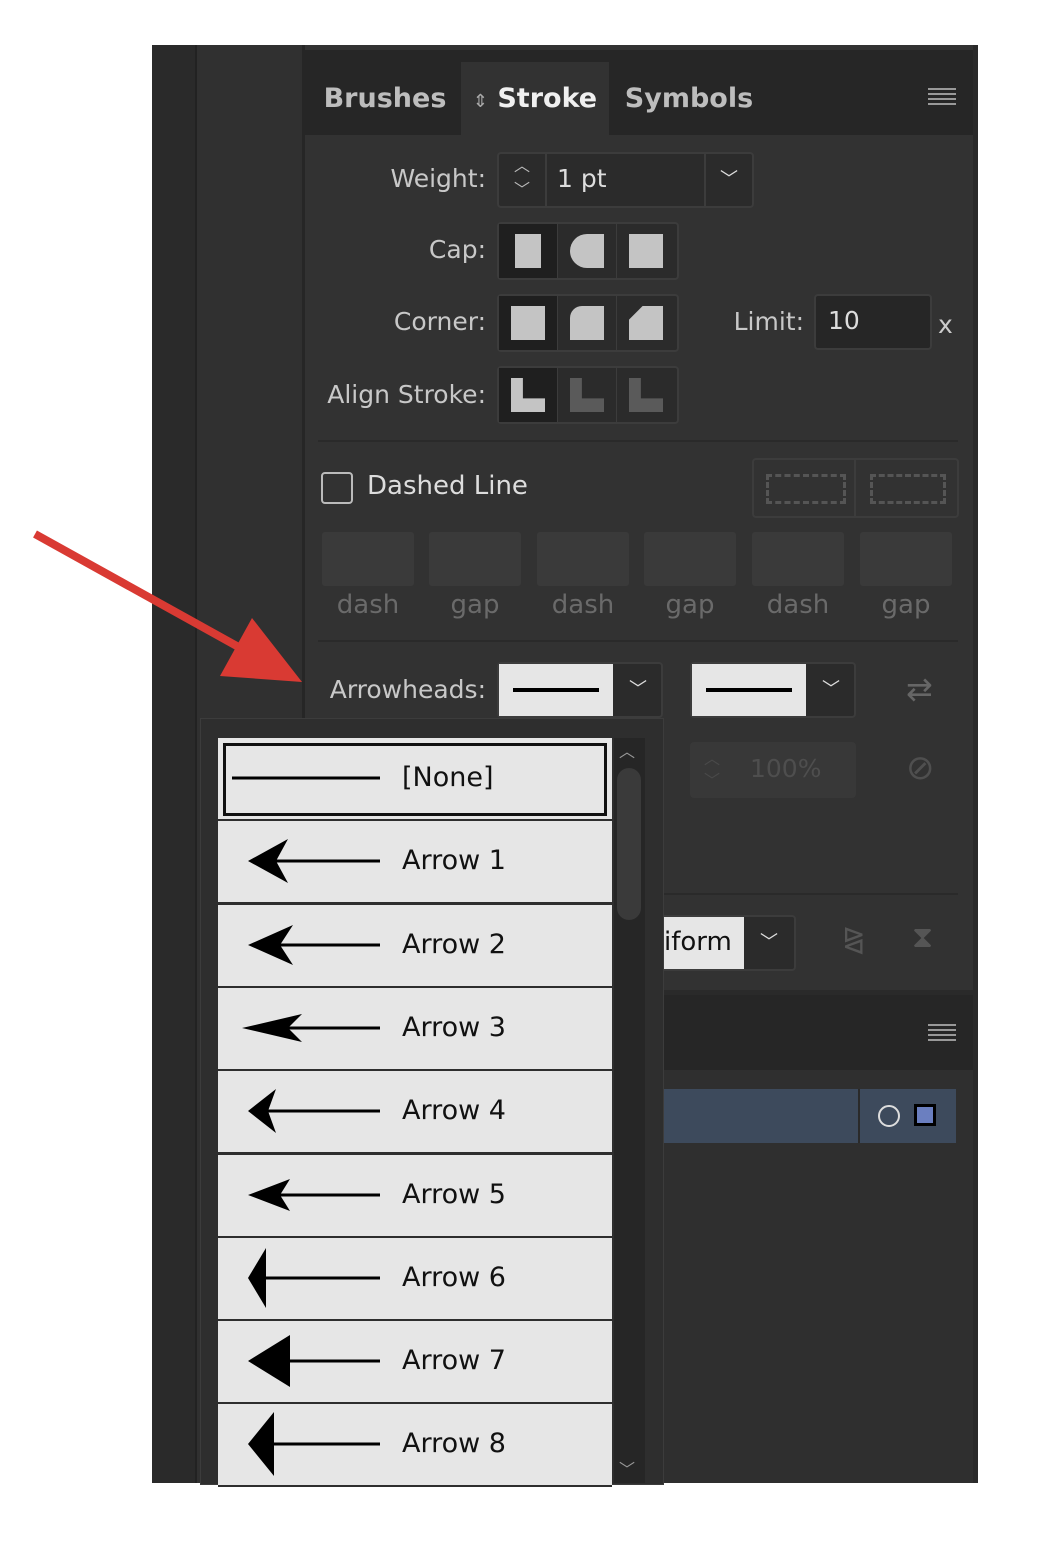 The height and width of the screenshot is (1554, 1044). What do you see at coordinates (167, 606) in the screenshot?
I see `red-annotation-arrow` at bounding box center [167, 606].